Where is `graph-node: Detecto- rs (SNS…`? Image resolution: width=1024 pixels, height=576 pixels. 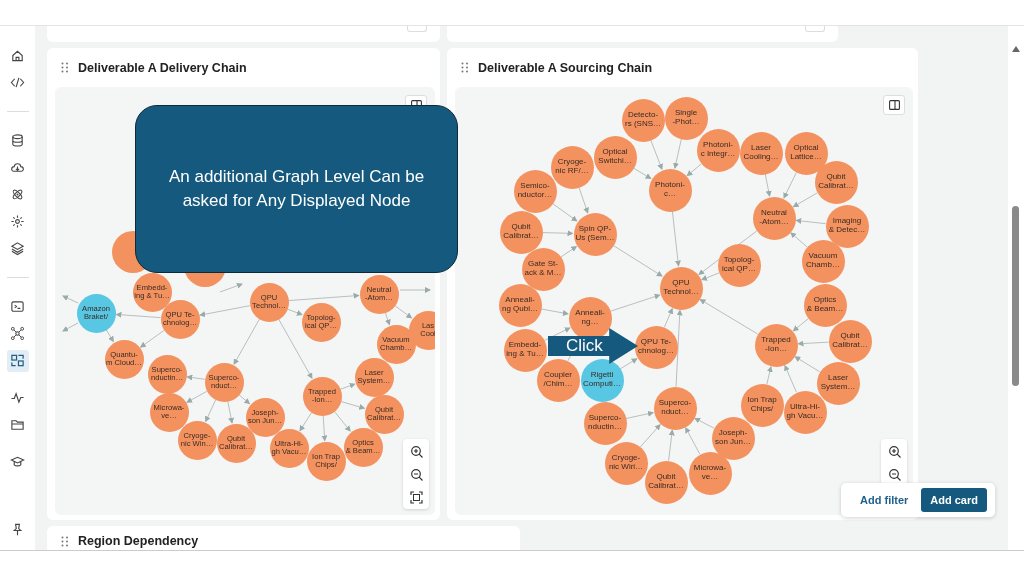 graph-node: Detecto- rs (SNS… is located at coordinates (643, 120).